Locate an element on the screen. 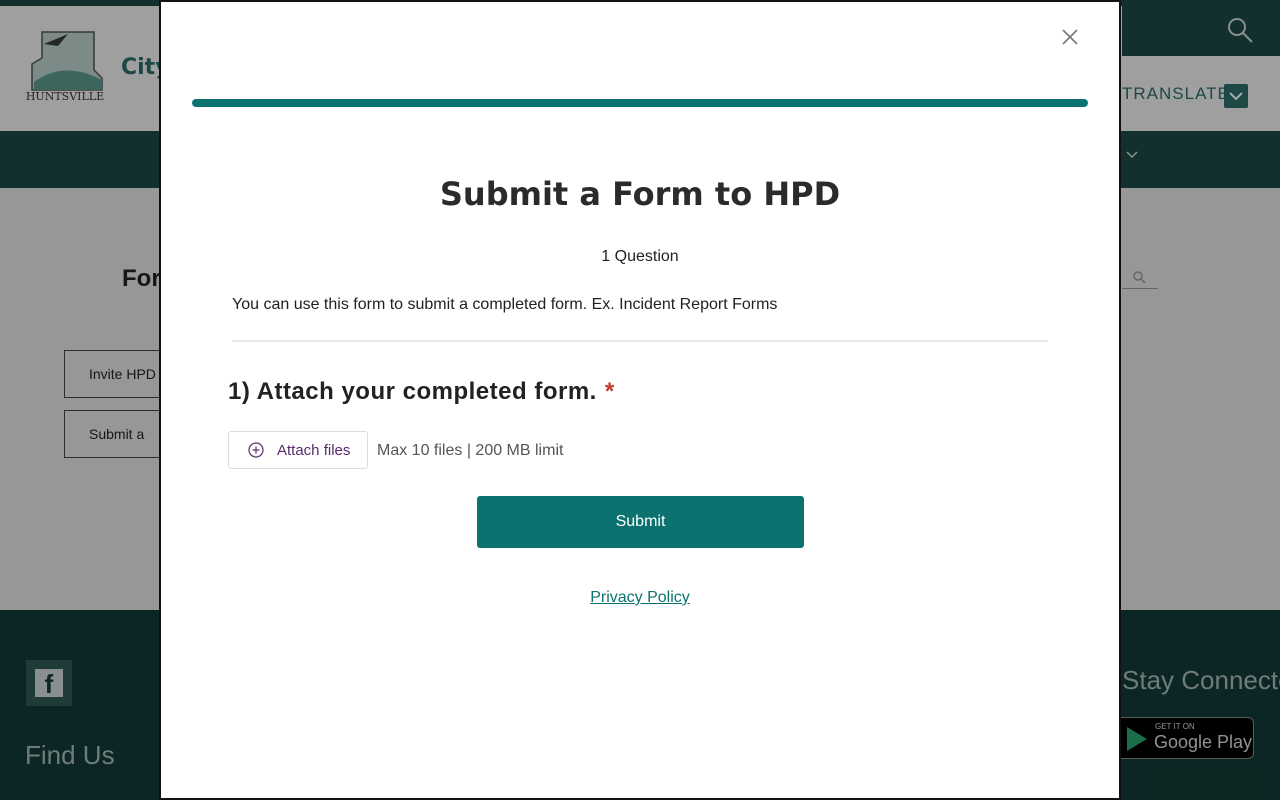 The image size is (1280, 800). attach-limit-hint: Max 10 files | 200 MB limit is located at coordinates (470, 450).